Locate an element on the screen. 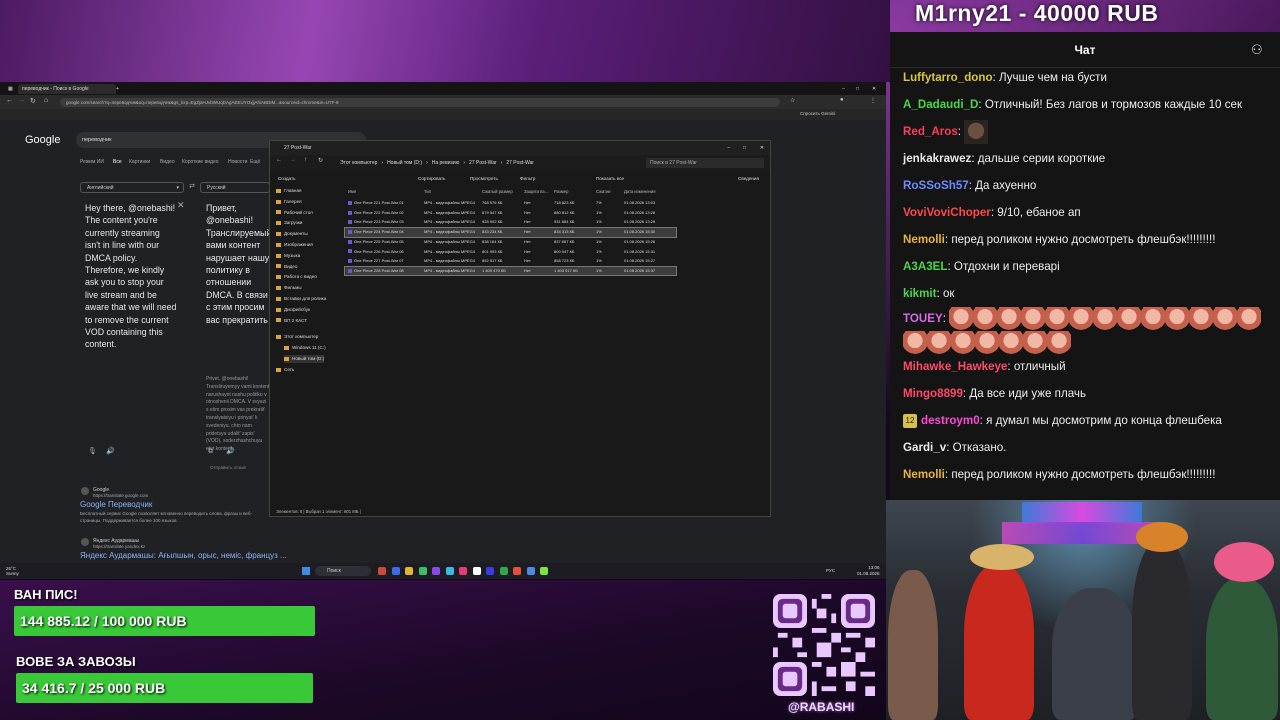 This screenshot has height=720, width=1280. chat-username: A_Dadaudi_D is located at coordinates (940, 104).